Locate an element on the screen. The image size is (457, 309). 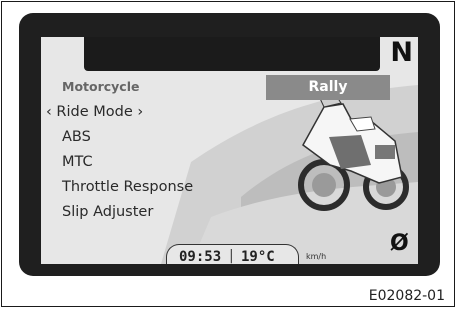
speed-unit: km/h is located at coordinates (316, 256).